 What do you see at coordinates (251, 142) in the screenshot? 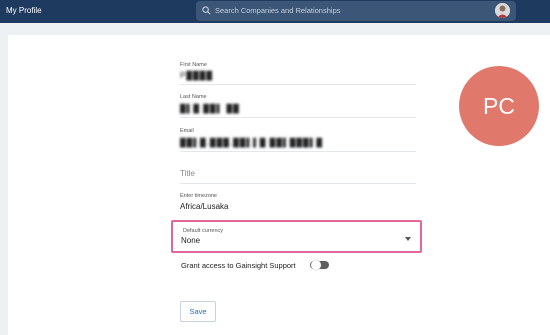
I see `email-value: ██▌█.███.██▌▌█ ██▌███▌█` at bounding box center [251, 142].